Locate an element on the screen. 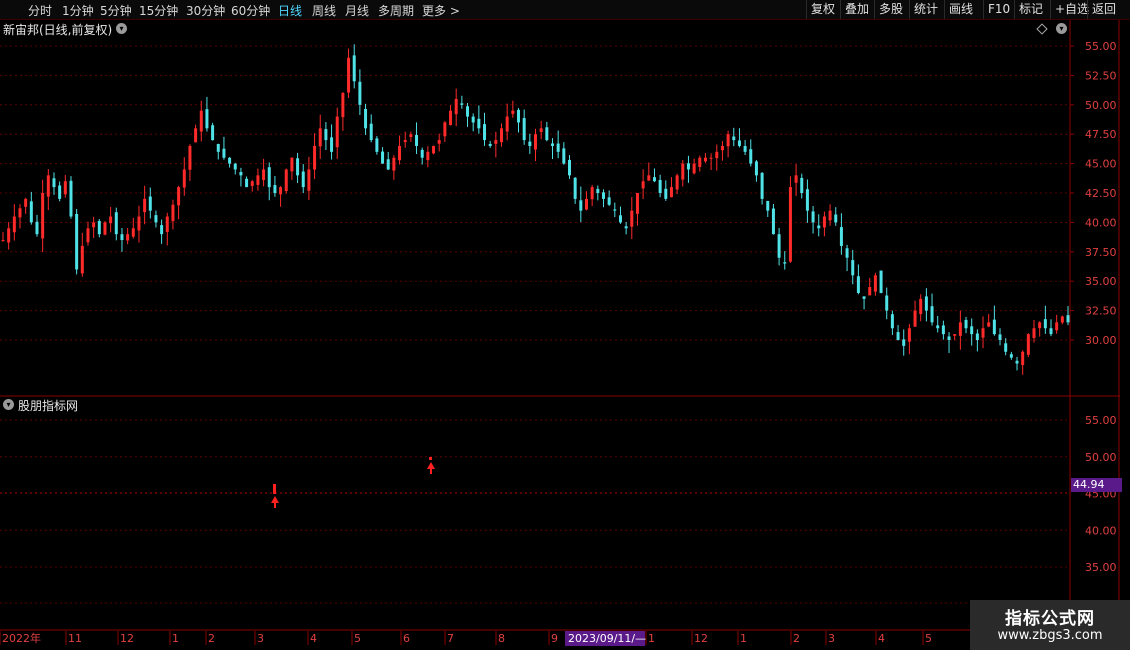 The height and width of the screenshot is (650, 1130). x-tick-label: 11 is located at coordinates (75, 638).